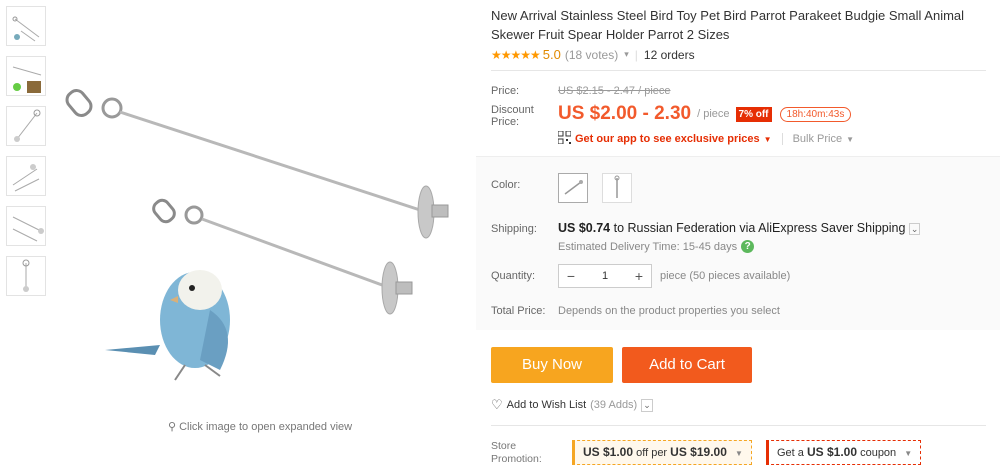 The image size is (1000, 473). What do you see at coordinates (652, 453) in the screenshot?
I see `coupon1-mid: off per` at bounding box center [652, 453].